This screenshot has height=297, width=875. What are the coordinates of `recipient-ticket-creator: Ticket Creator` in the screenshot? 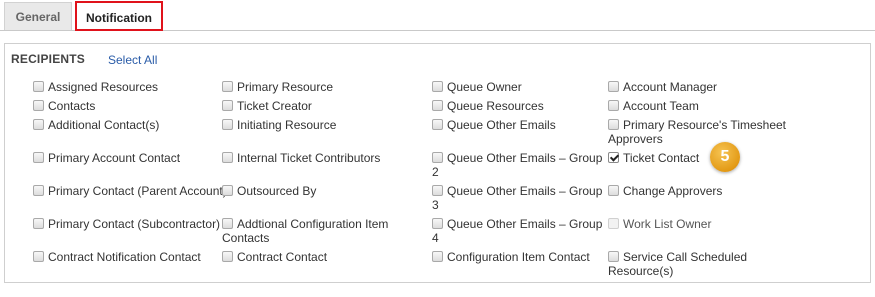 It's located at (322, 106).